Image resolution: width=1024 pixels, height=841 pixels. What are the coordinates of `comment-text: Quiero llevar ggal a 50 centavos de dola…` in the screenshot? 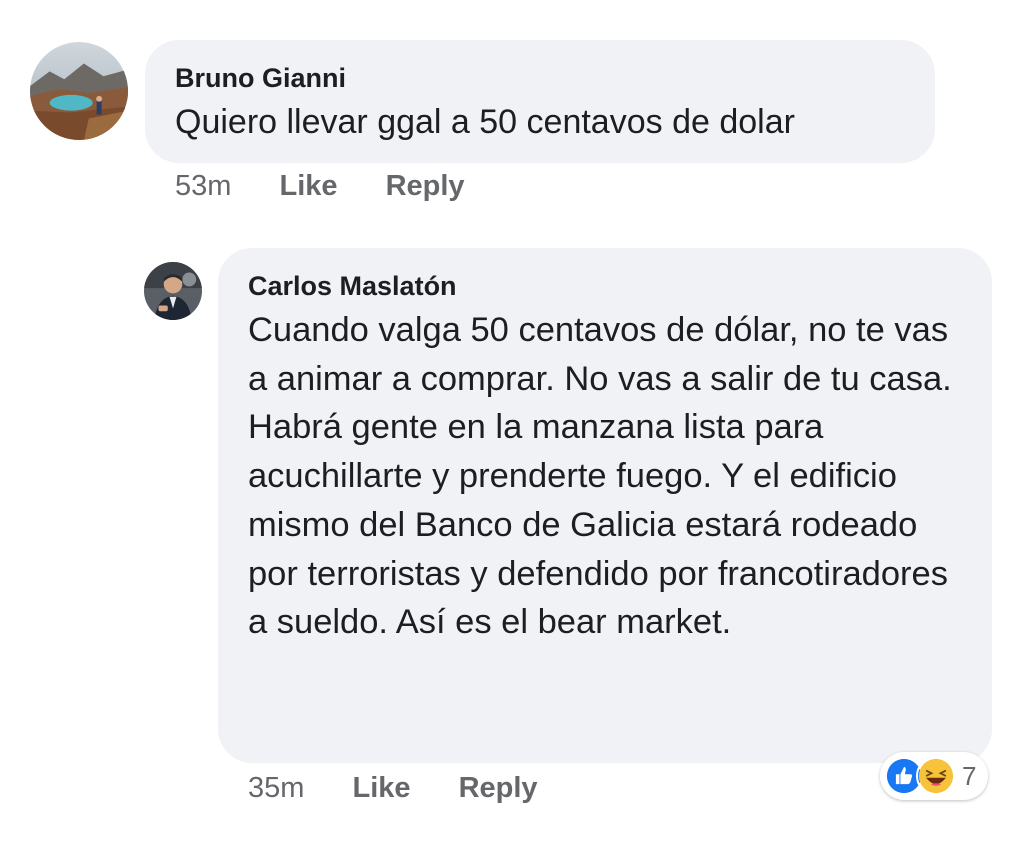 It's located at (485, 122).